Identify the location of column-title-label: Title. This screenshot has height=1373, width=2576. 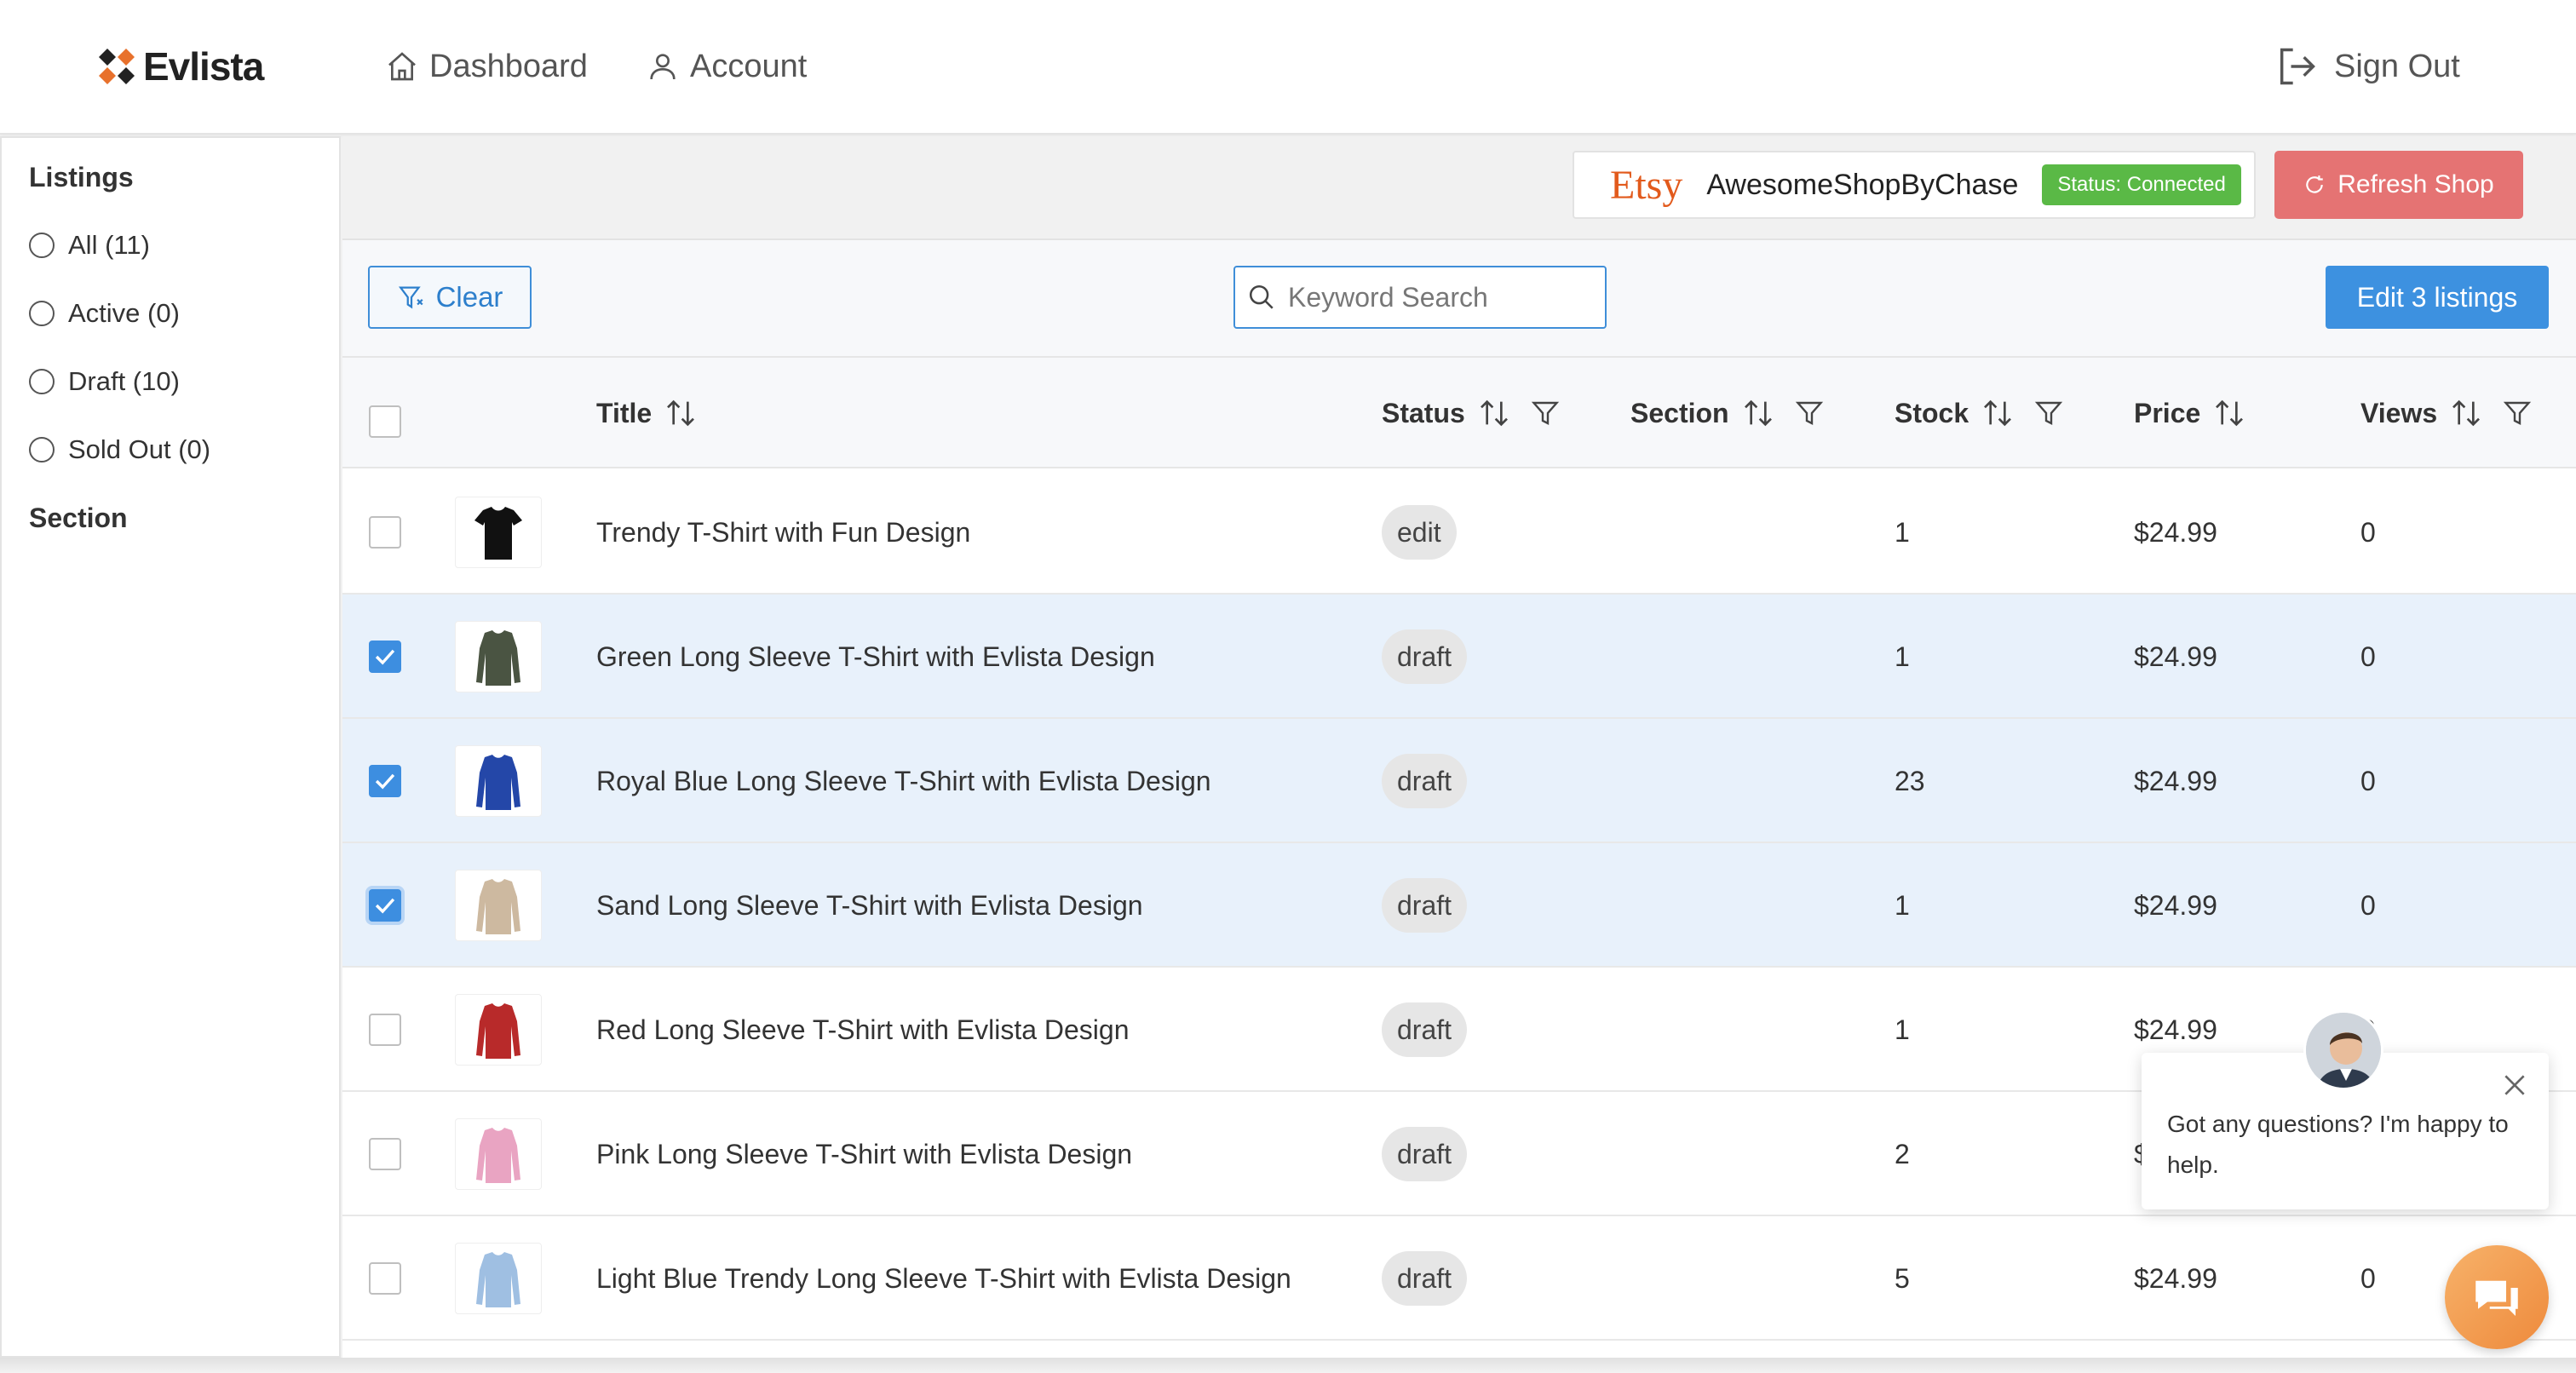
(625, 412).